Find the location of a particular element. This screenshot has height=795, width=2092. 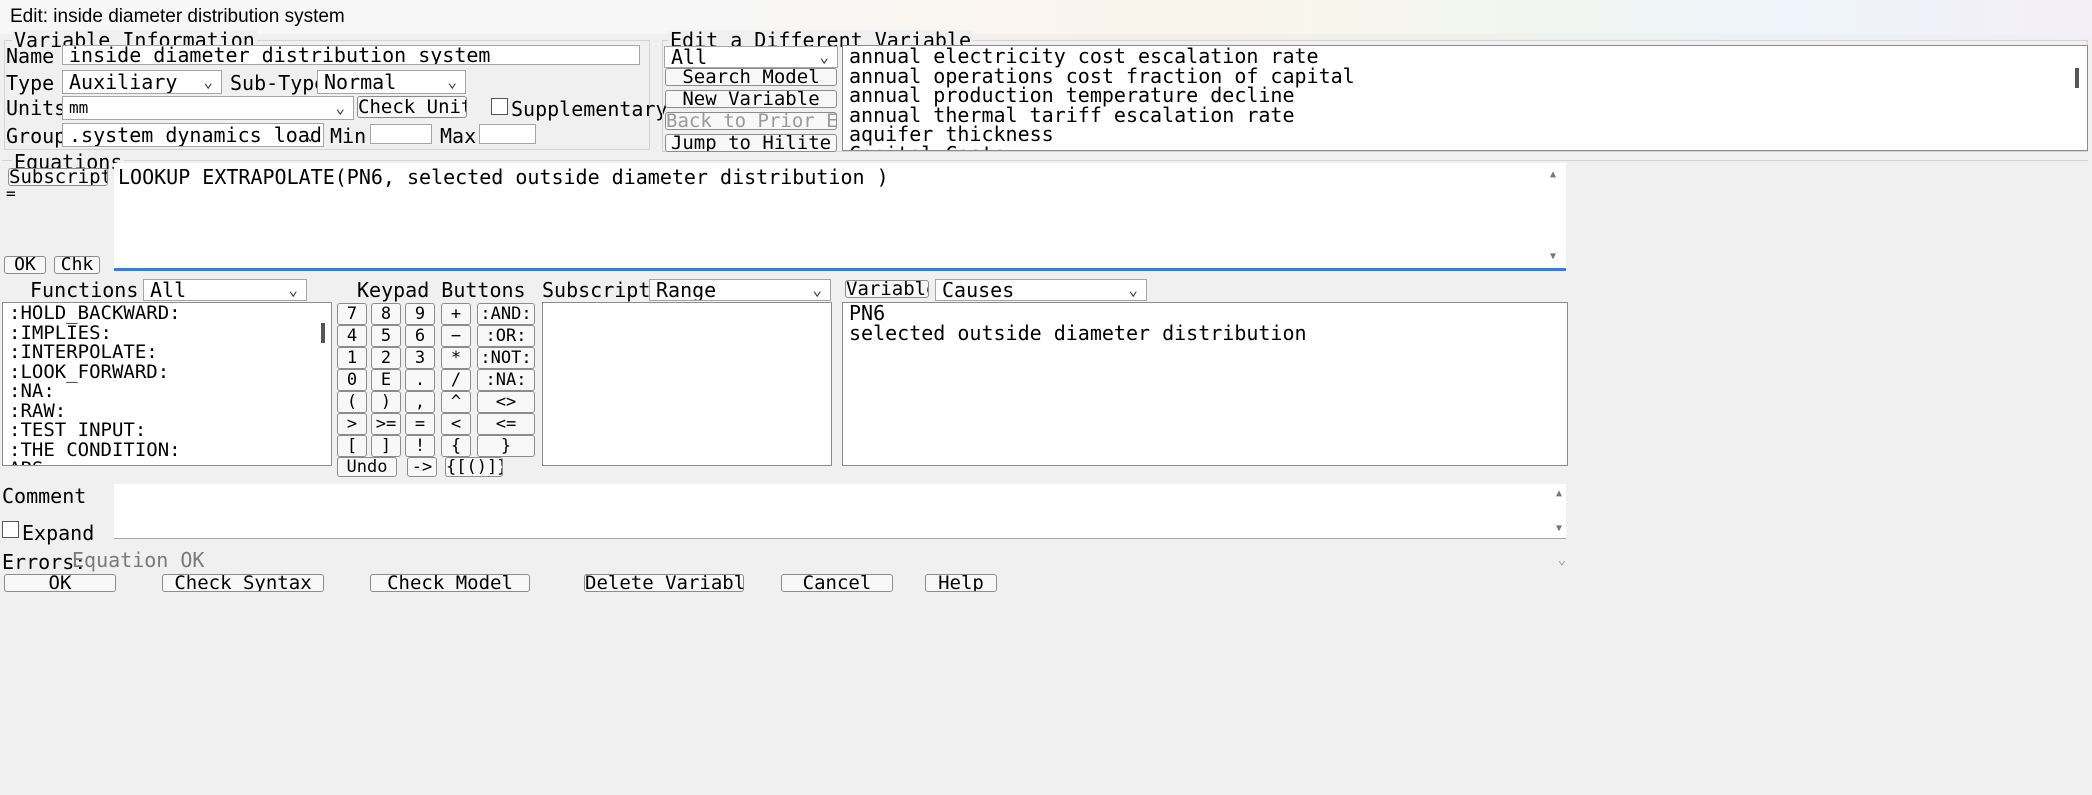

keypad-key: + is located at coordinates (456, 314).